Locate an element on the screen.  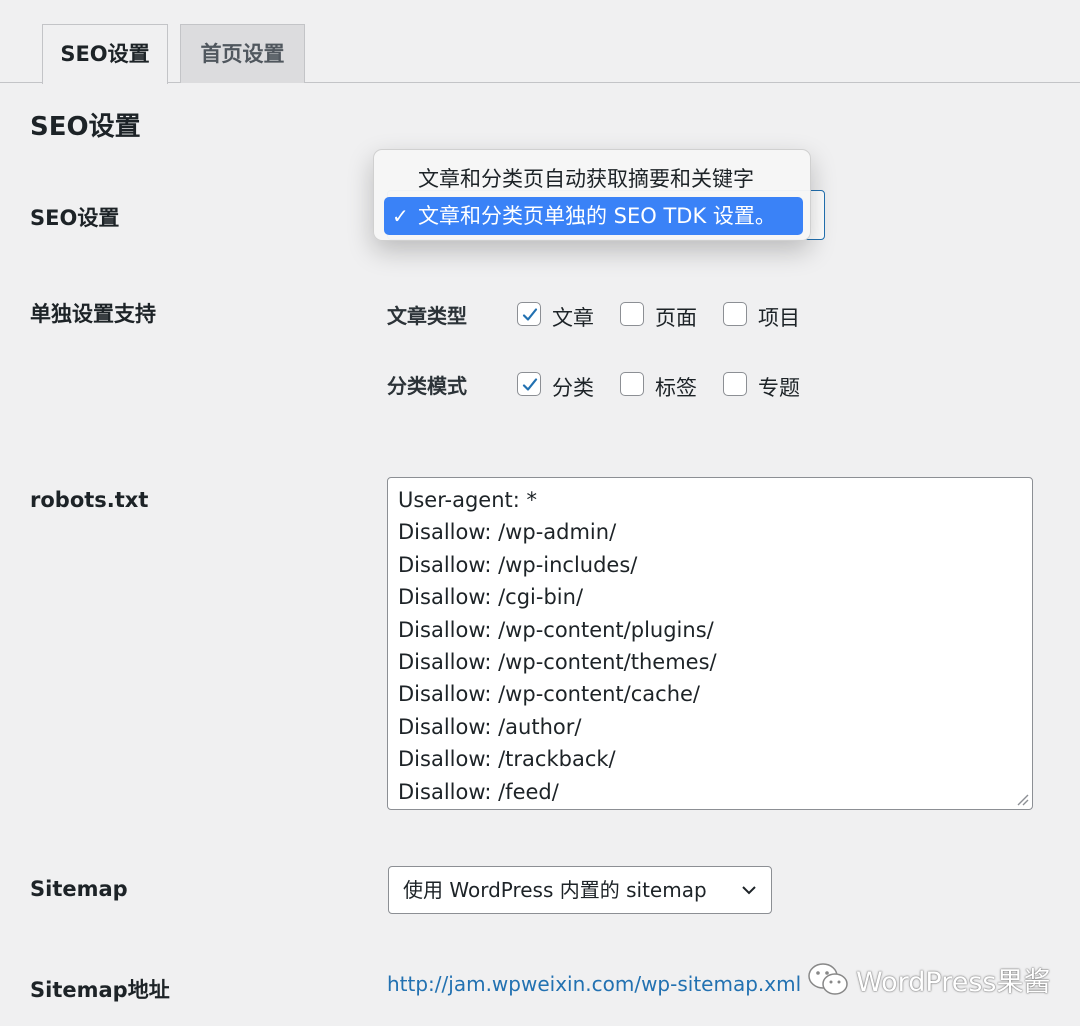
settings-tabs: SEO设置 首页设置 is located at coordinates (540, 42).